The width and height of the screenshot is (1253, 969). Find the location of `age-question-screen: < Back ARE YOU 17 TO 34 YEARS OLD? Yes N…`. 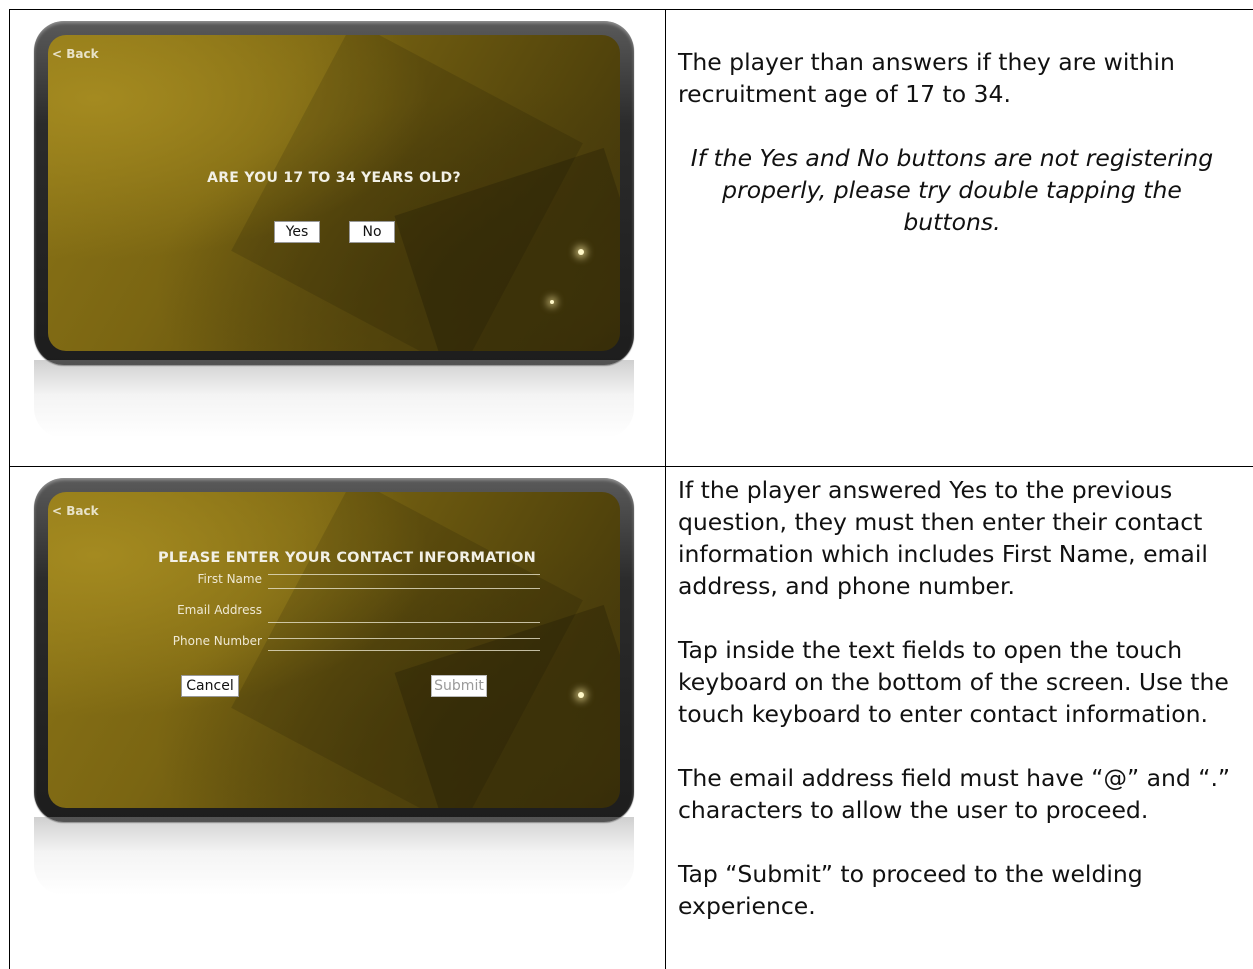

age-question-screen: < Back ARE YOU 17 TO 34 YEARS OLD? Yes N… is located at coordinates (334, 193).